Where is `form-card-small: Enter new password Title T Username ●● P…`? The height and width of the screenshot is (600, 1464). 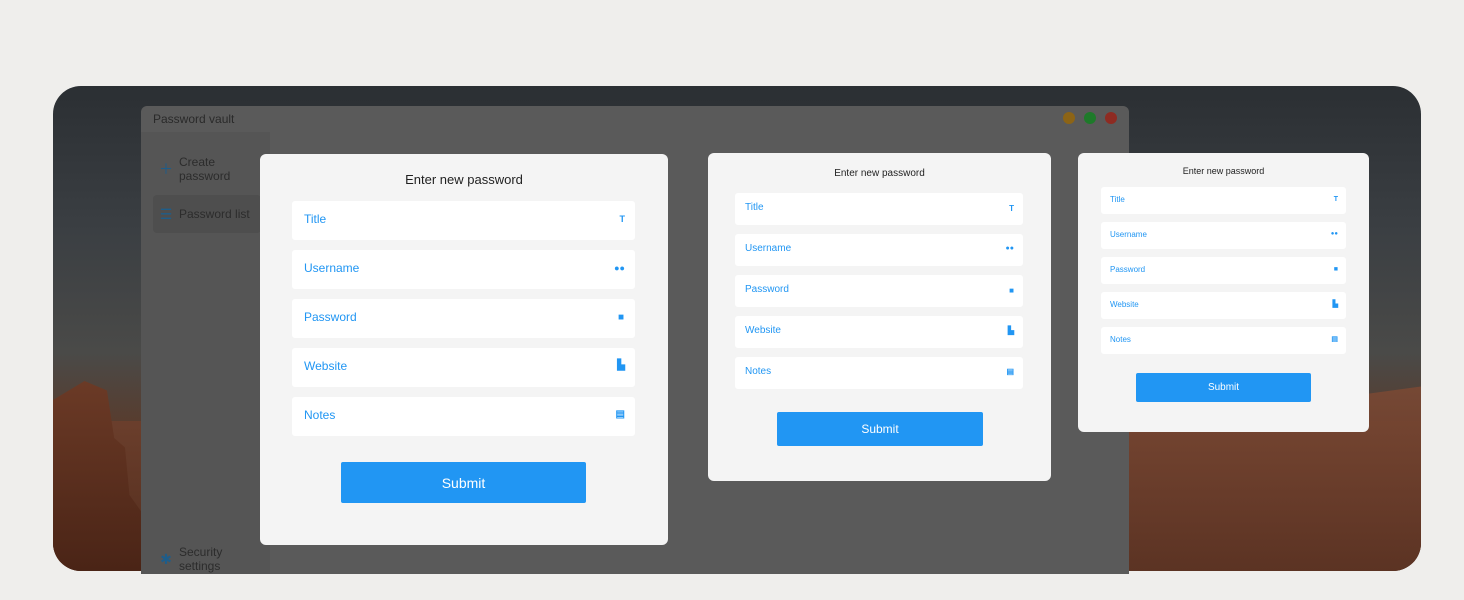
form-card-small: Enter new password Title T Username ●● P… is located at coordinates (1223, 292).